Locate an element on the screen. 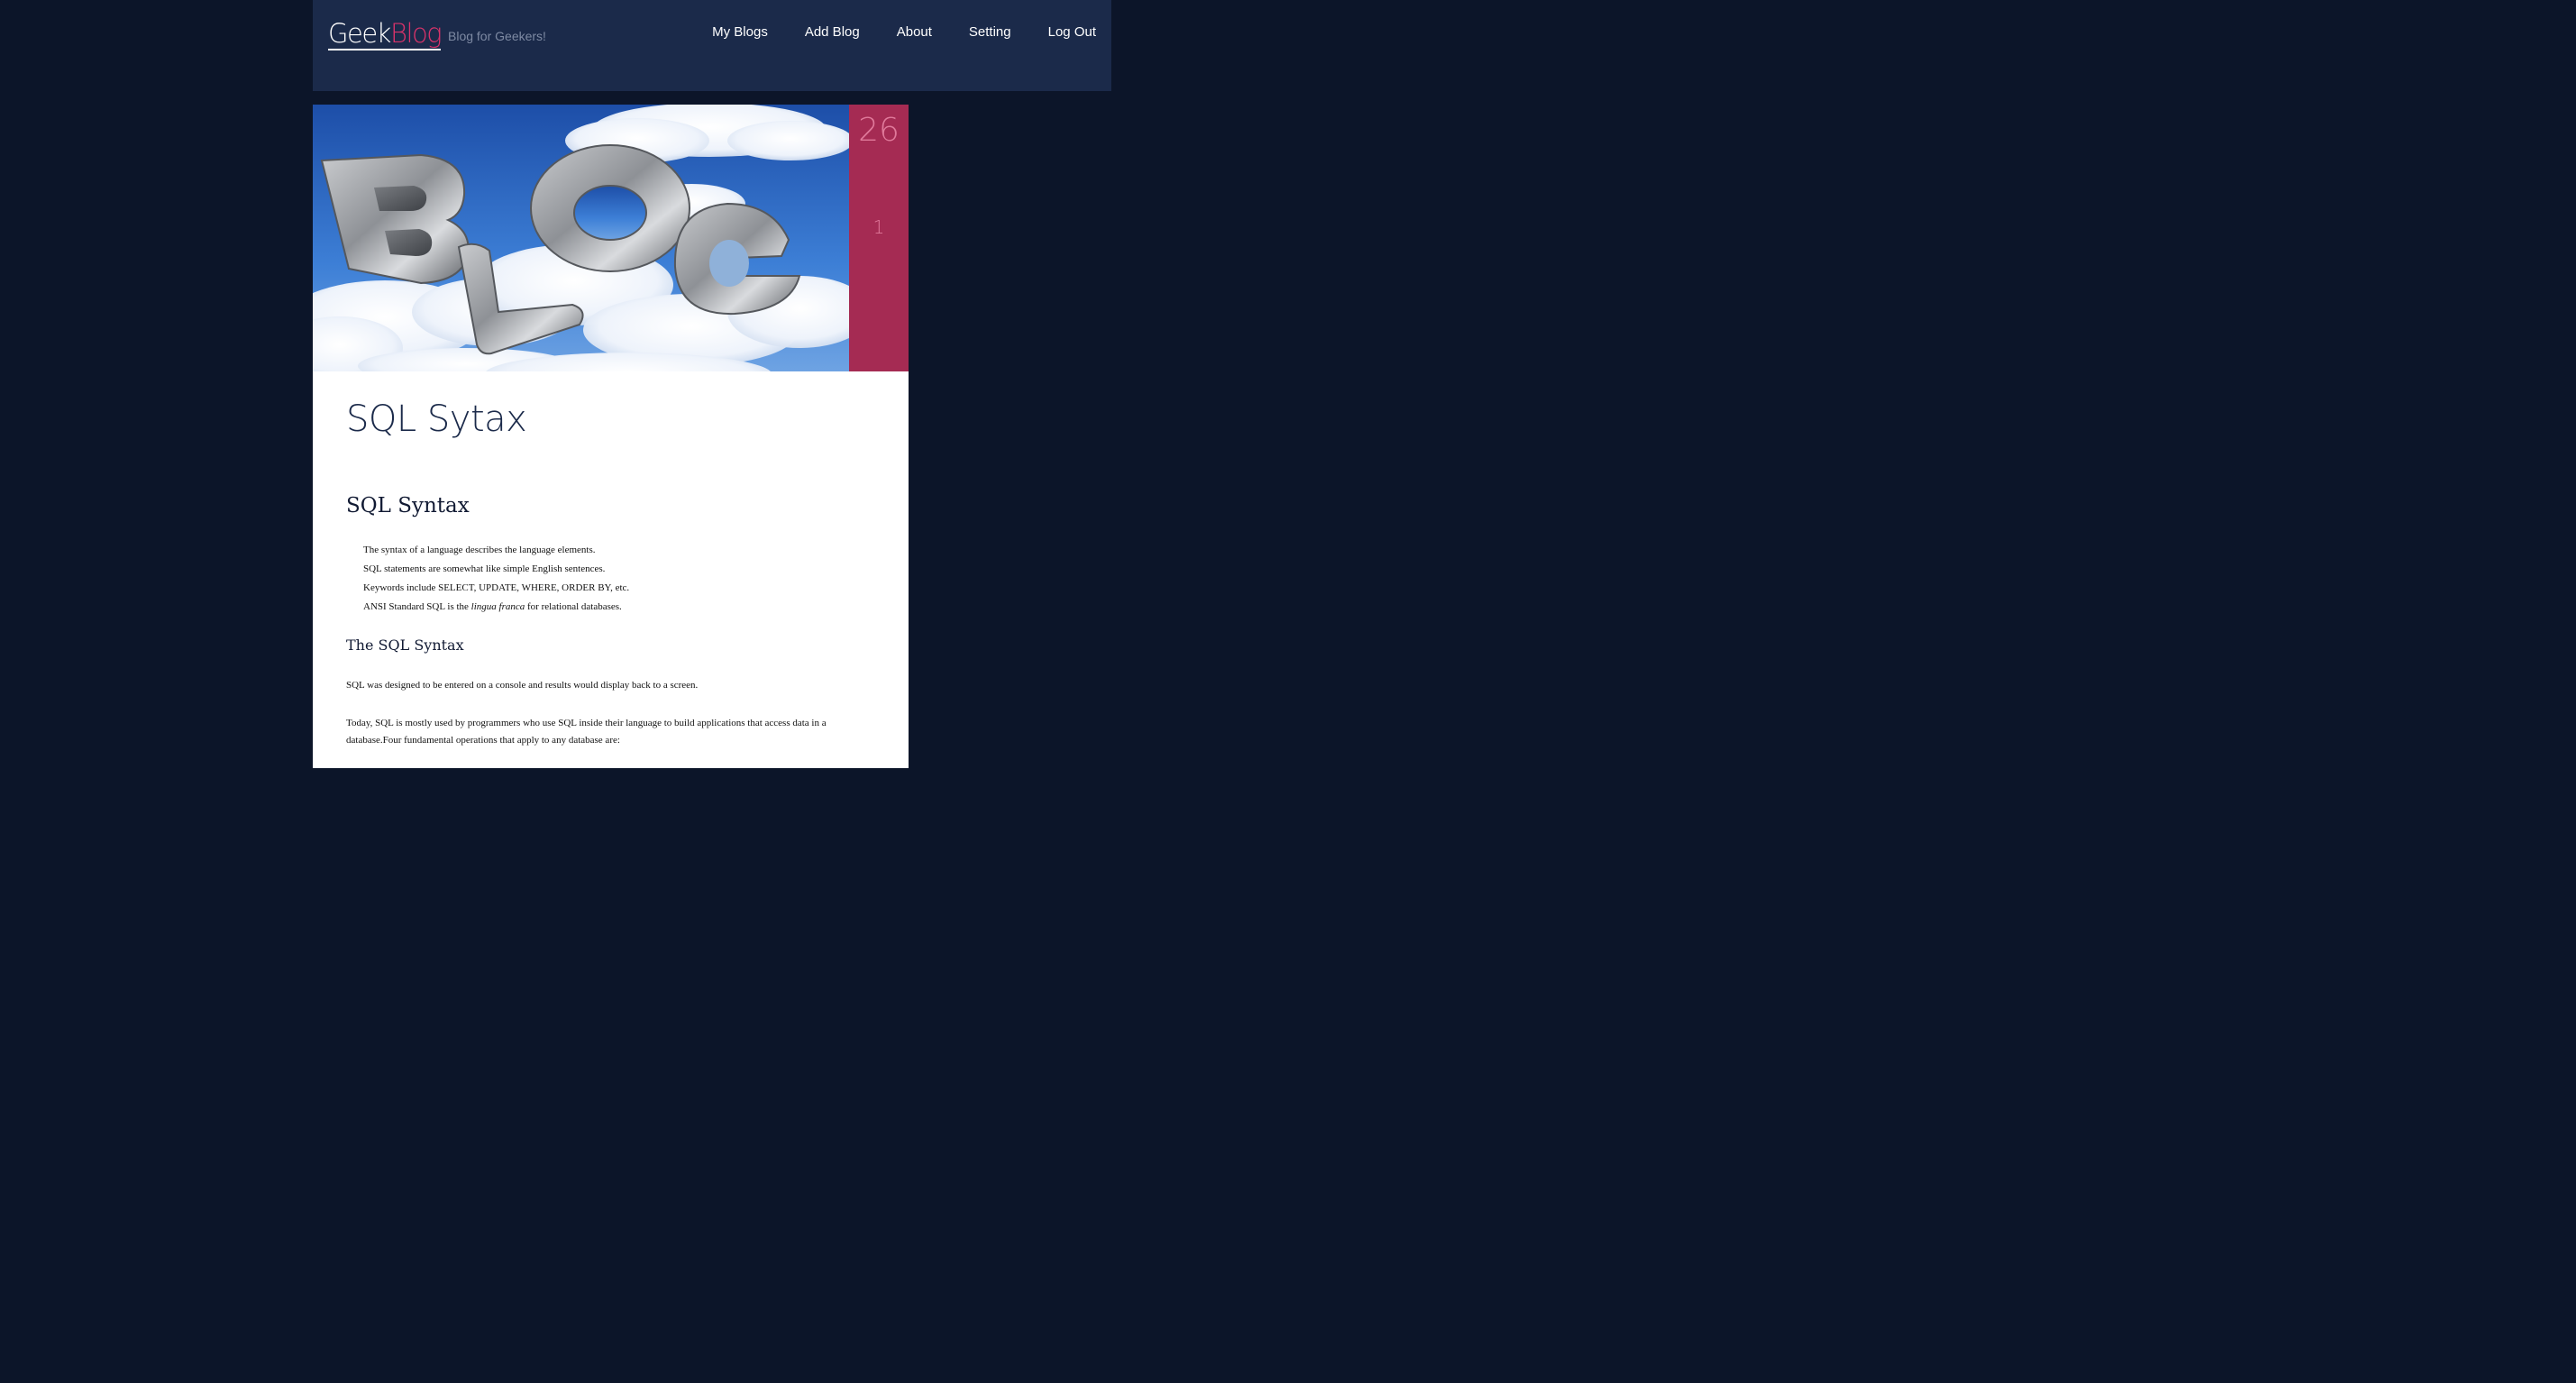 This screenshot has height=1383, width=2576. post-date-day: 26 is located at coordinates (879, 130).